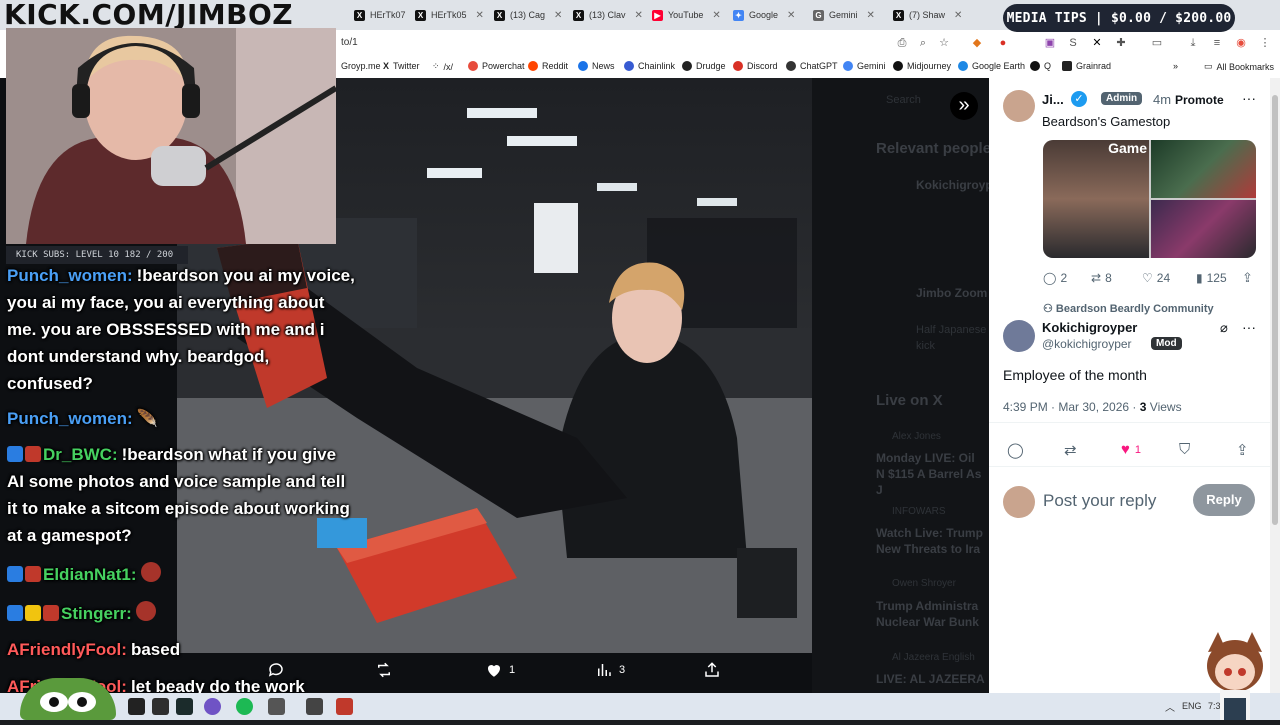 The image size is (1280, 725). Describe the element at coordinates (1097, 43) in the screenshot. I see `x-extension-icon: ✕` at that location.